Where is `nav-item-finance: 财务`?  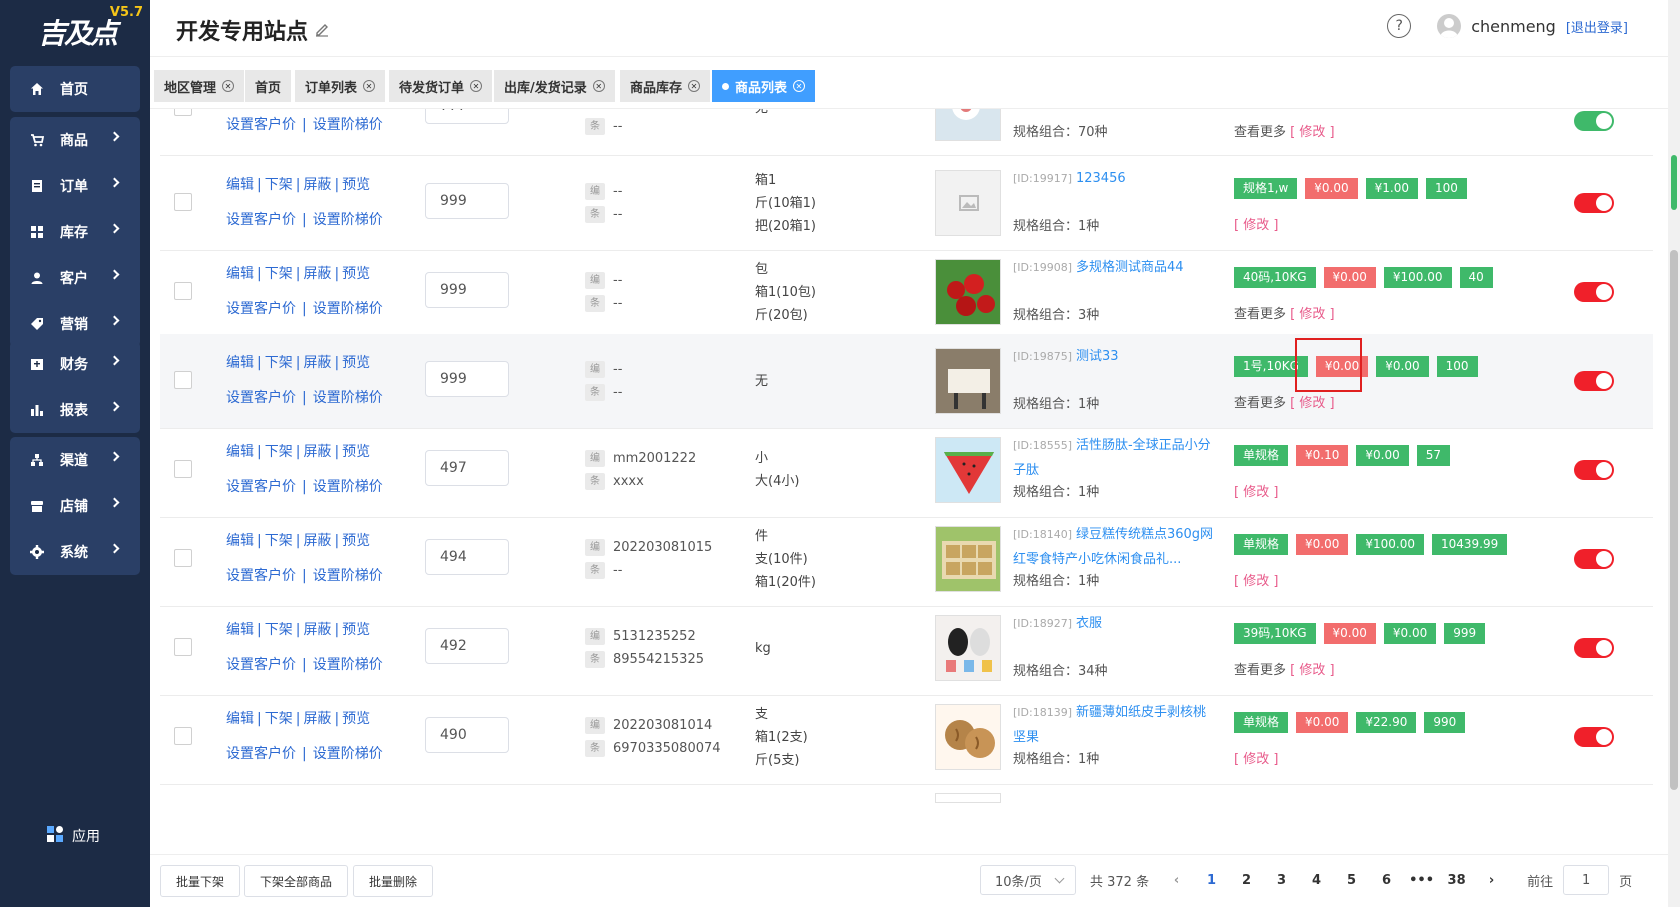
nav-item-finance: 财务 is located at coordinates (75, 364).